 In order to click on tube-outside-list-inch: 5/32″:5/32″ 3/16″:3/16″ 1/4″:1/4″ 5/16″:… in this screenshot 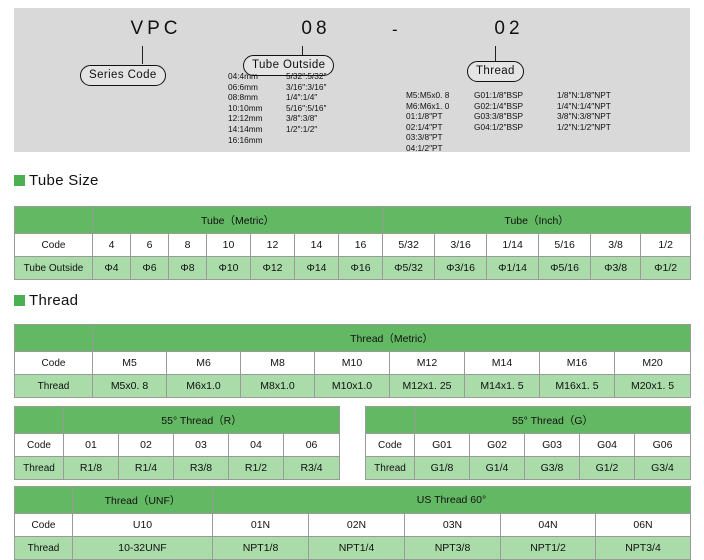, I will do `click(306, 102)`.